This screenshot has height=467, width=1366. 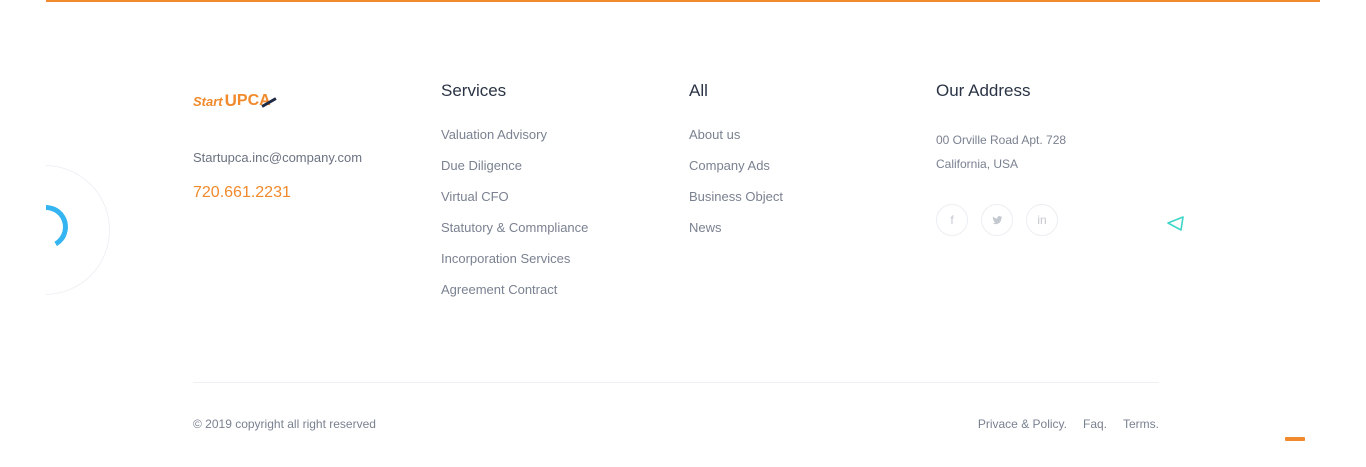 What do you see at coordinates (514, 173) in the screenshot?
I see `services-link: Due Diligence` at bounding box center [514, 173].